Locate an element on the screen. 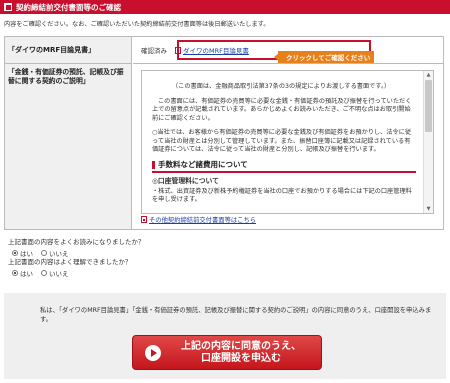 The height and width of the screenshot is (383, 450). pdf-icon is located at coordinates (144, 219).